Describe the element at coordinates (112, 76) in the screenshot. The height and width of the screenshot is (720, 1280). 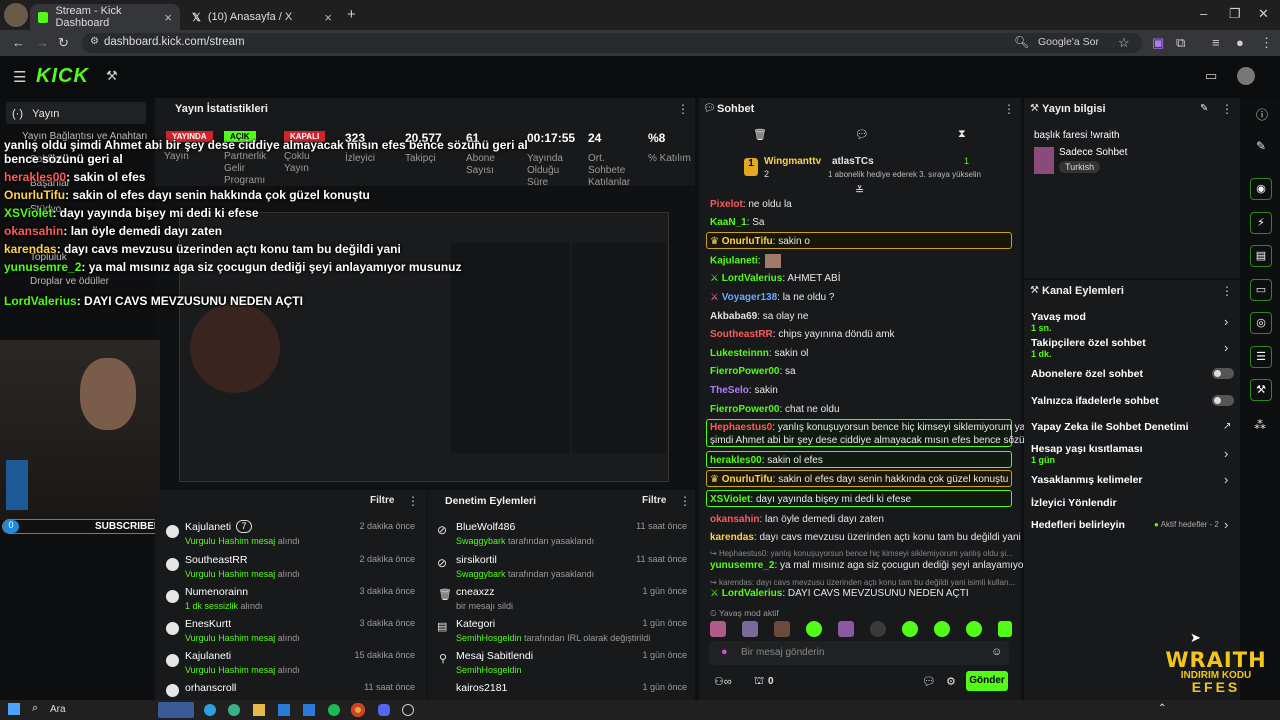
I see `pin-icon: ⚒` at that location.